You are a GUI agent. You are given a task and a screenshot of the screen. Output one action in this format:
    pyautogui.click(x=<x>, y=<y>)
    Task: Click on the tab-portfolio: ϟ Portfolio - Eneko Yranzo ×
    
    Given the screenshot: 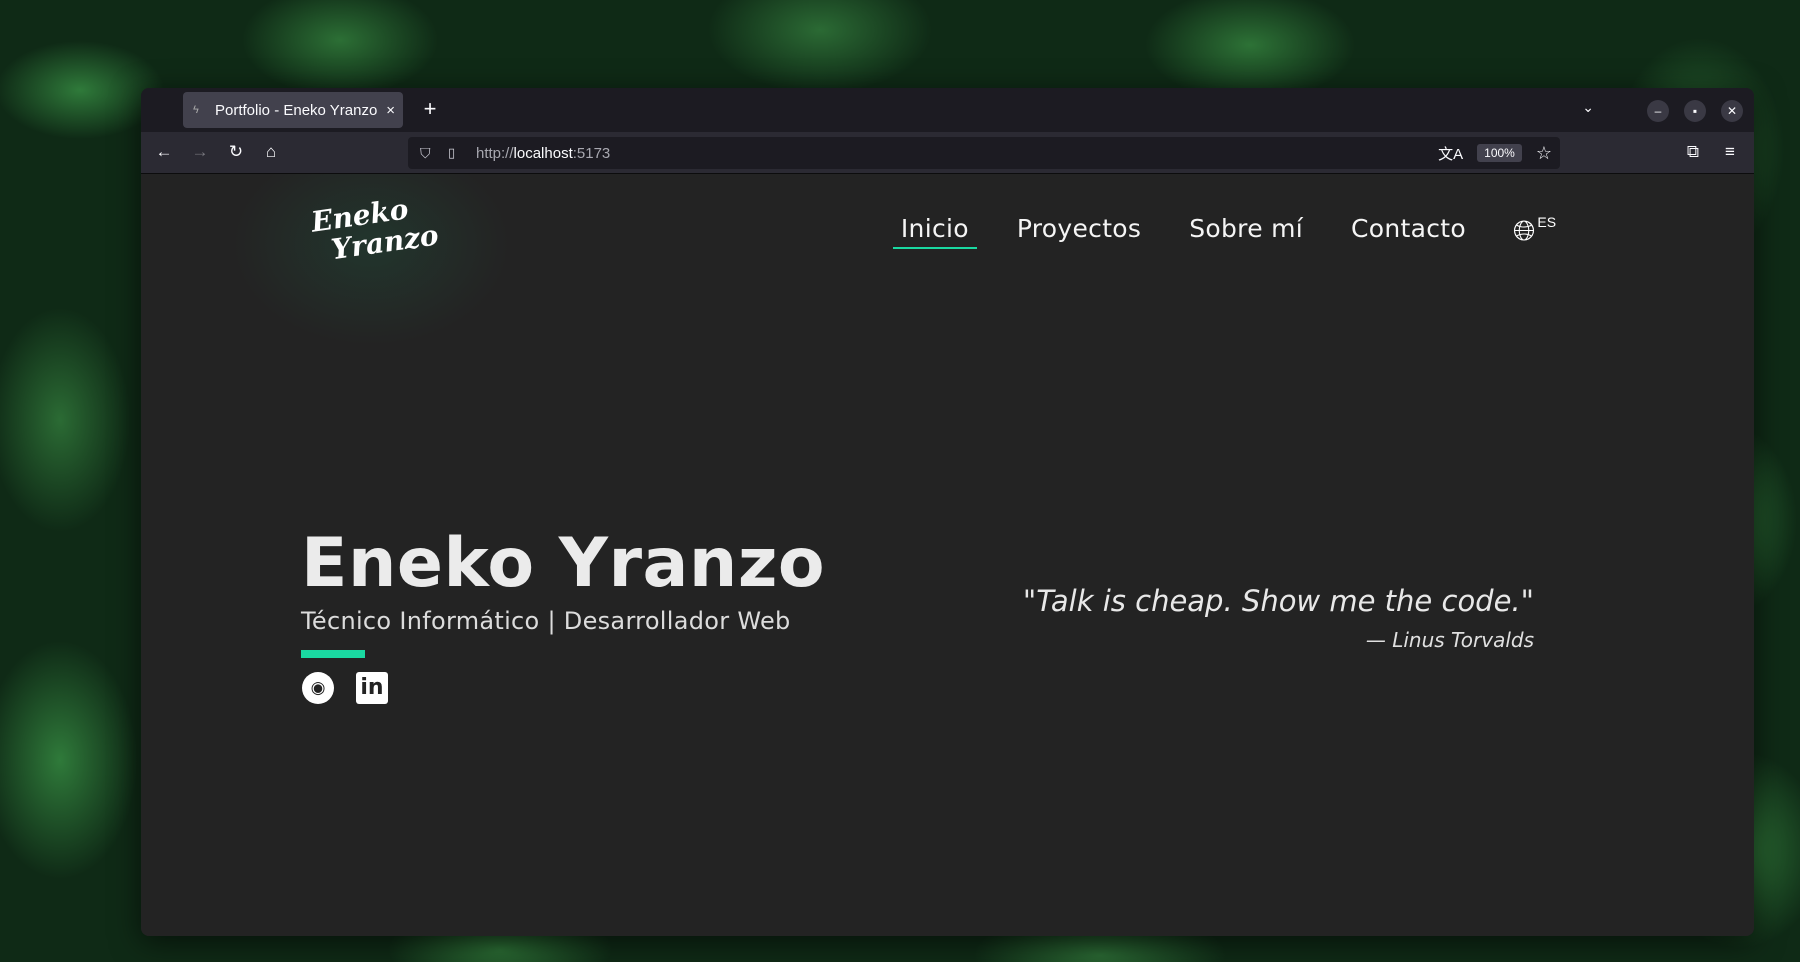 What is the action you would take?
    pyautogui.click(x=293, y=110)
    